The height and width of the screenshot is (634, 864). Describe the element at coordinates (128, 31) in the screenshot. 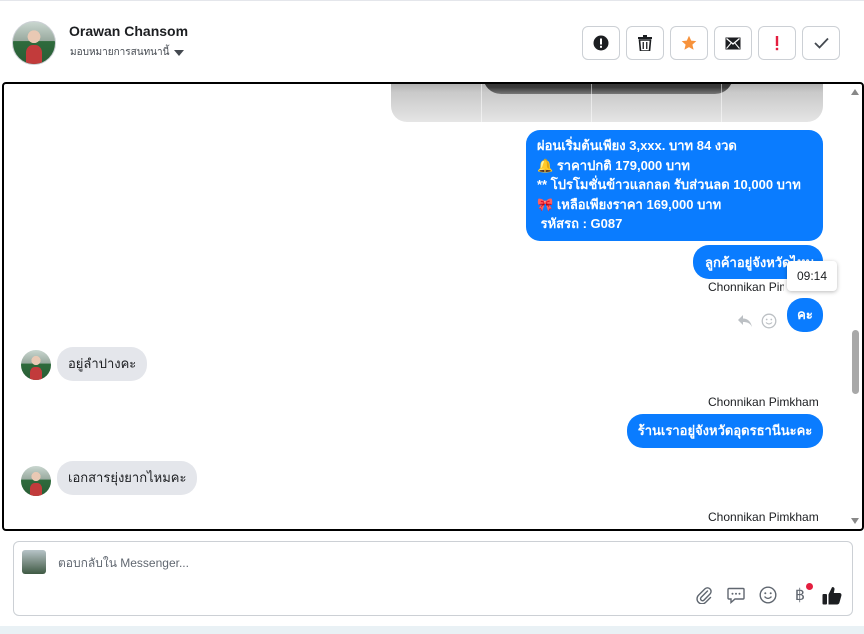

I see `contact-name: Orawan Chansom` at that location.